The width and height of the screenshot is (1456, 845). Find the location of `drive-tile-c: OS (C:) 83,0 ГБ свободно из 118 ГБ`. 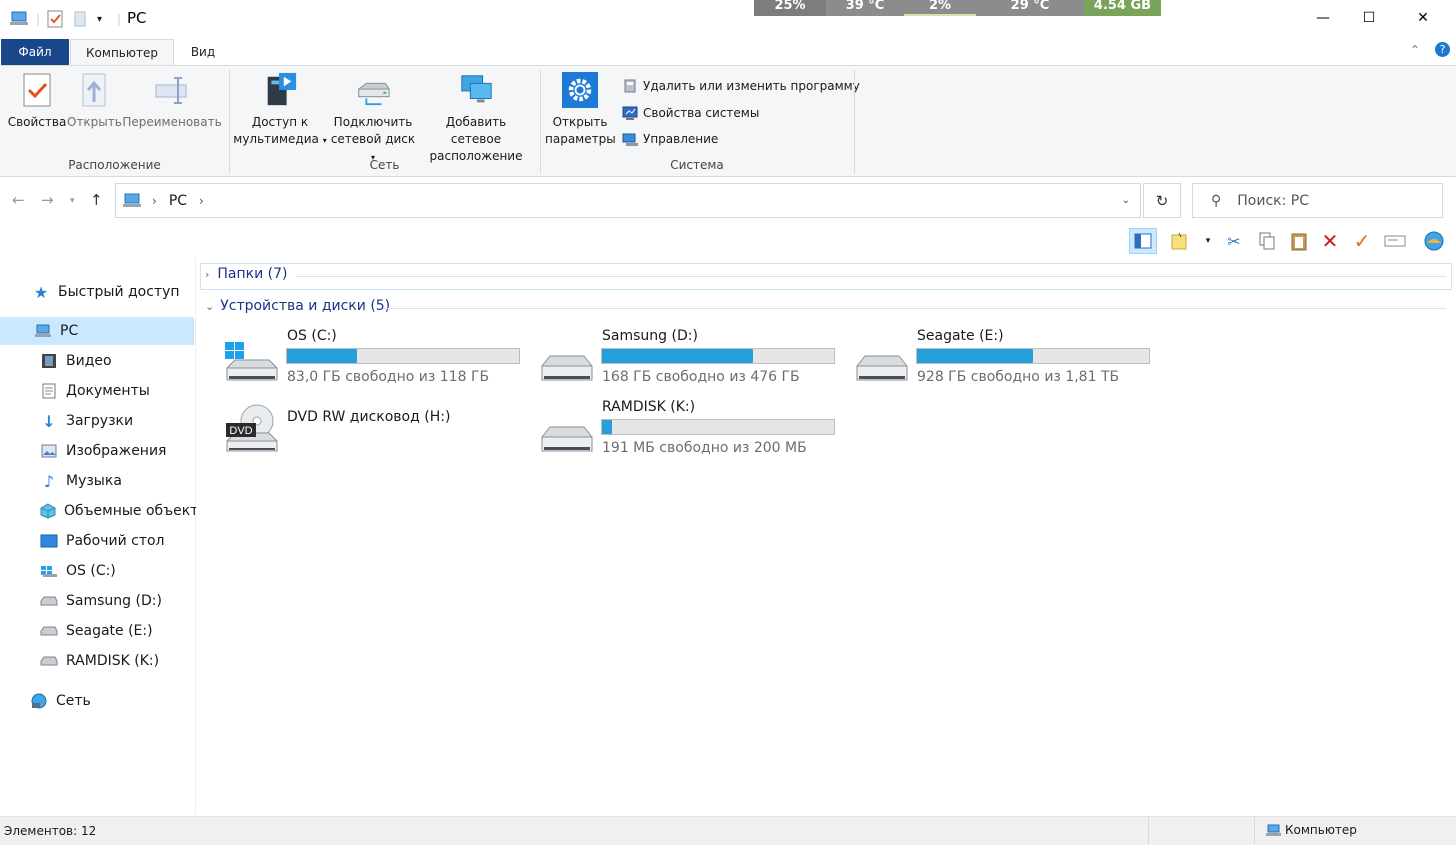

drive-tile-c: OS (C:) 83,0 ГБ свободно из 118 ГБ is located at coordinates (373, 358).